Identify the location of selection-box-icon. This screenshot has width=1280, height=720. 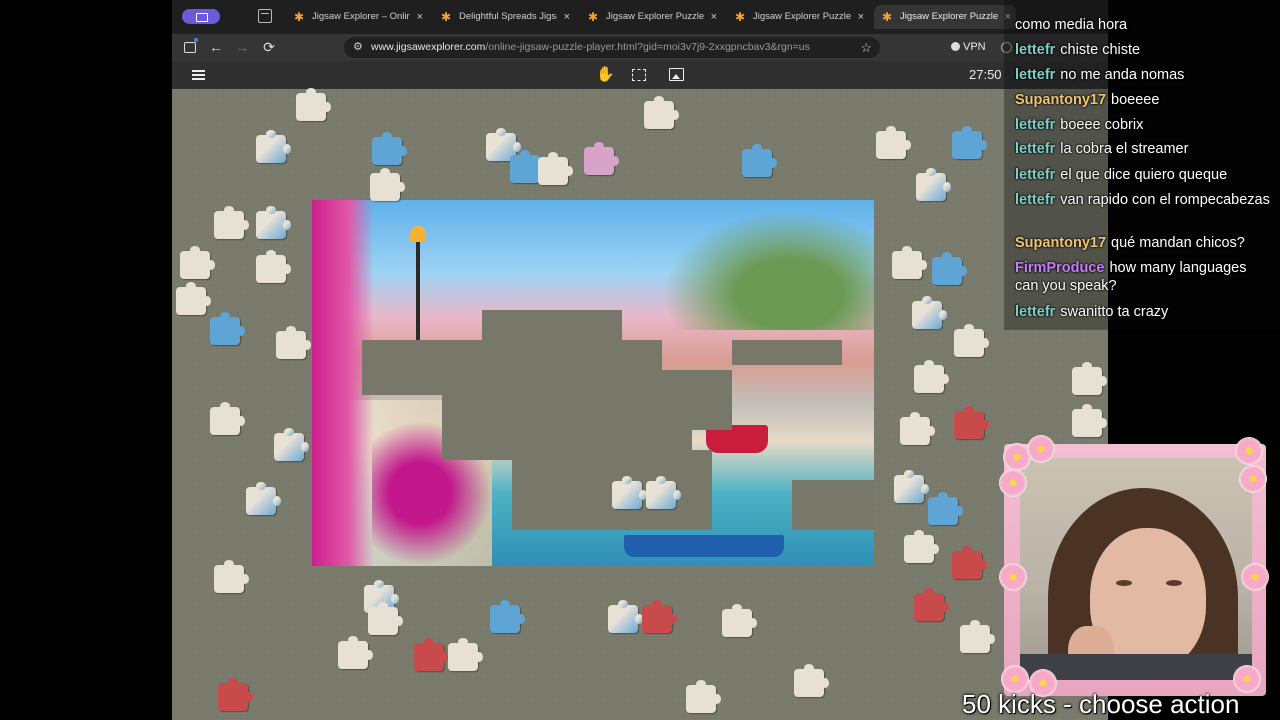
(639, 75).